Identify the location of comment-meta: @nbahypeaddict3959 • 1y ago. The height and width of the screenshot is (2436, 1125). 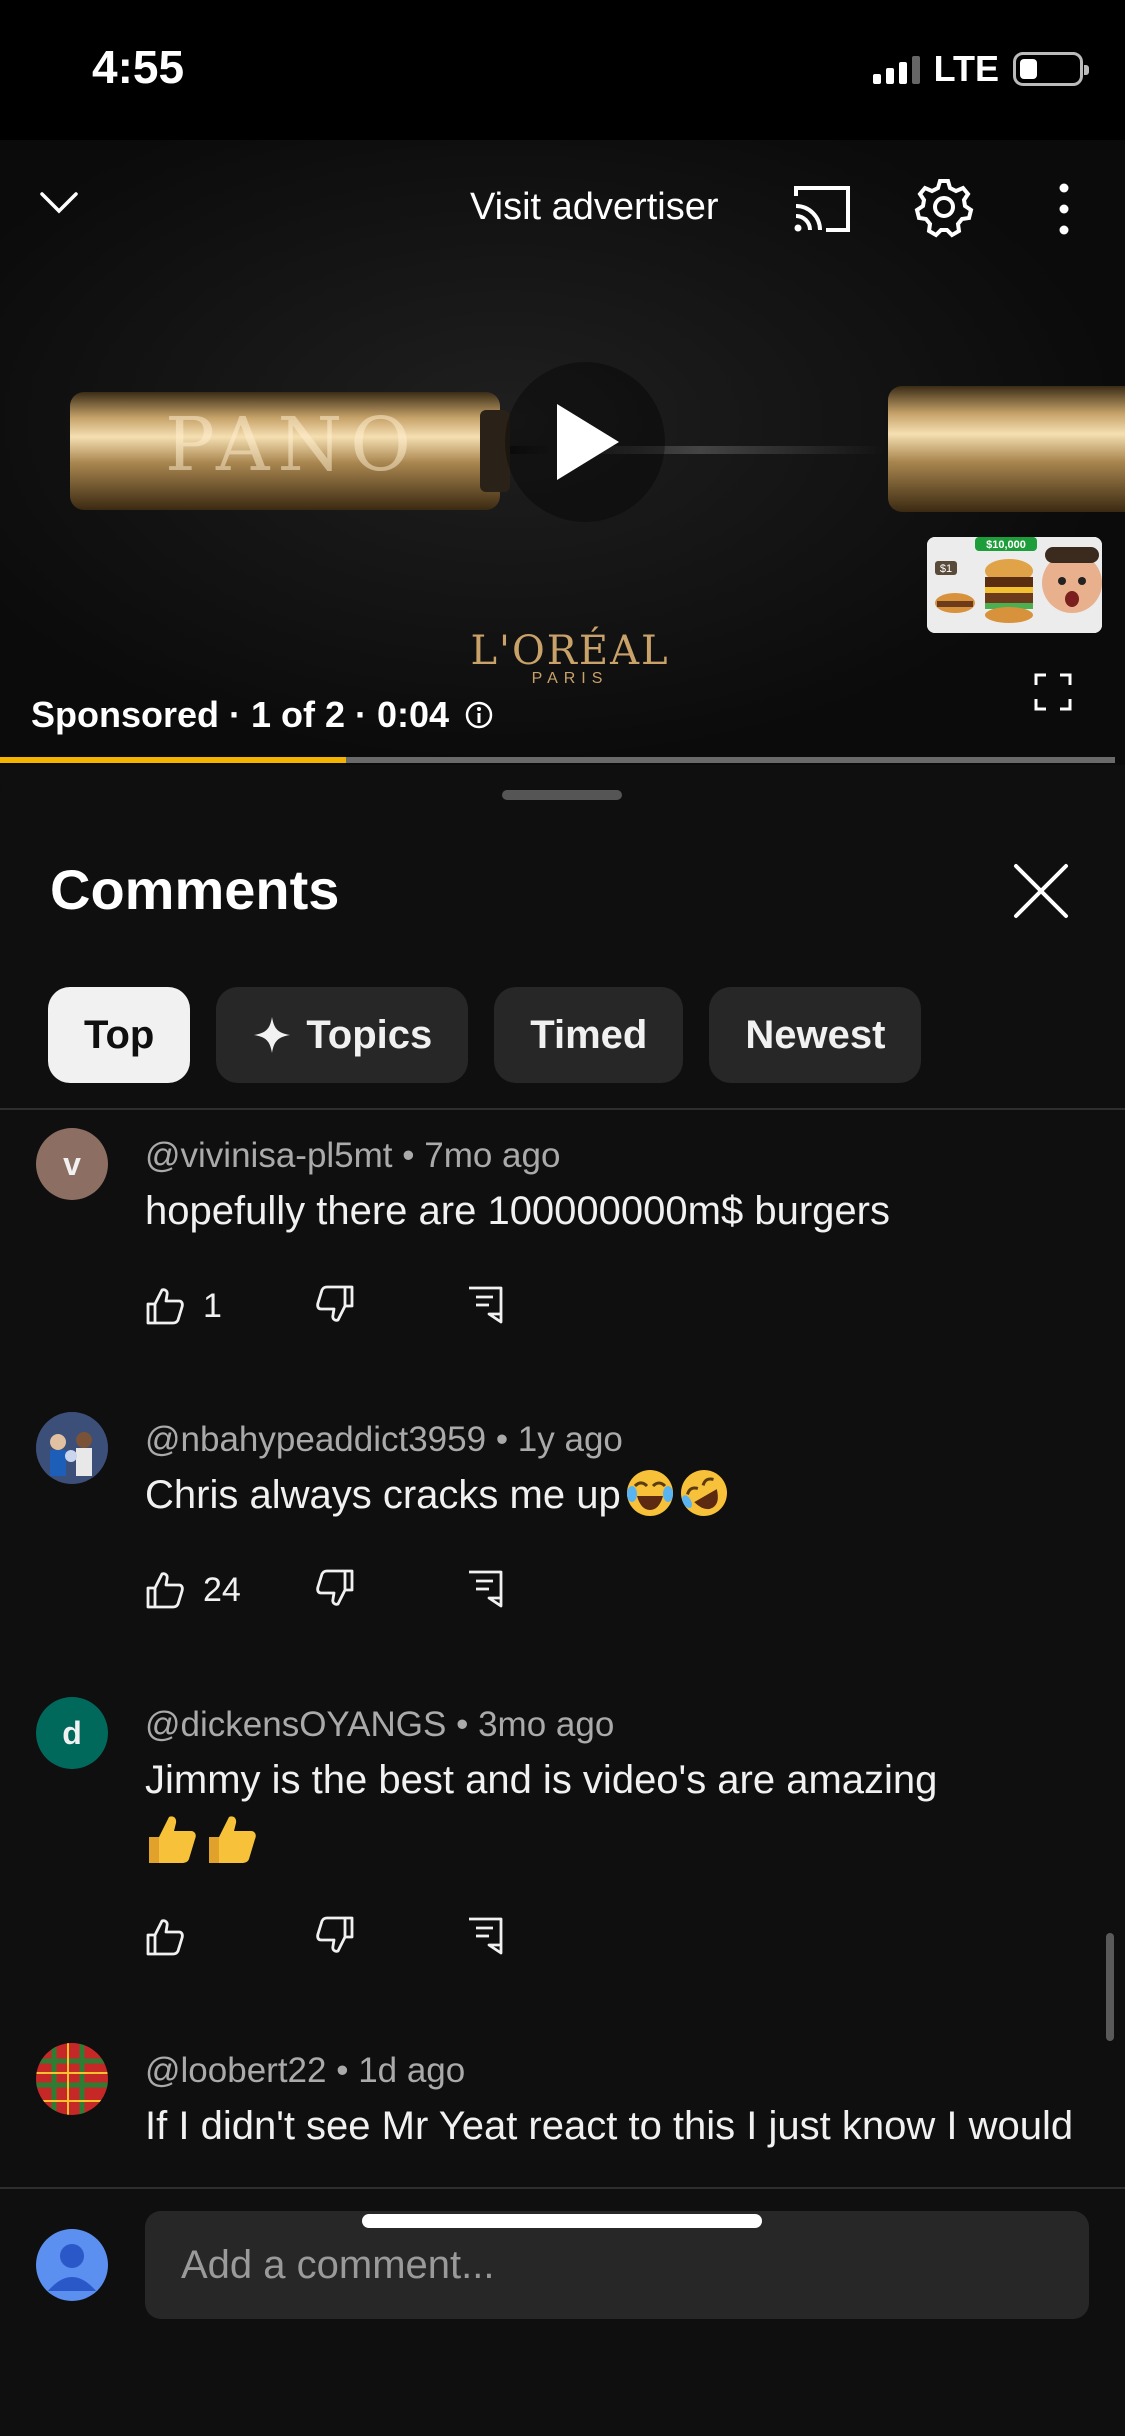
(384, 1439).